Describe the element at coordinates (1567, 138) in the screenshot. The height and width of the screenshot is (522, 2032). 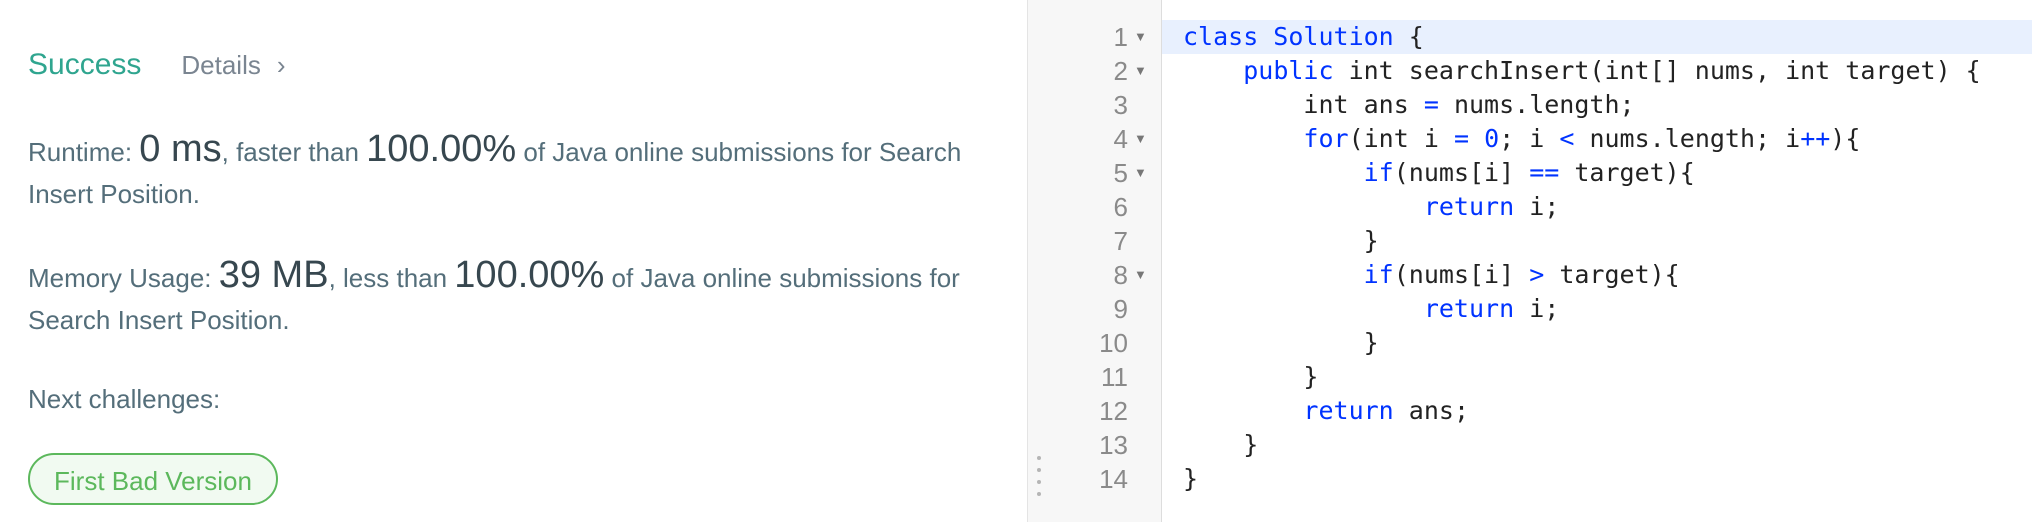
I see `code-keyword: <` at that location.